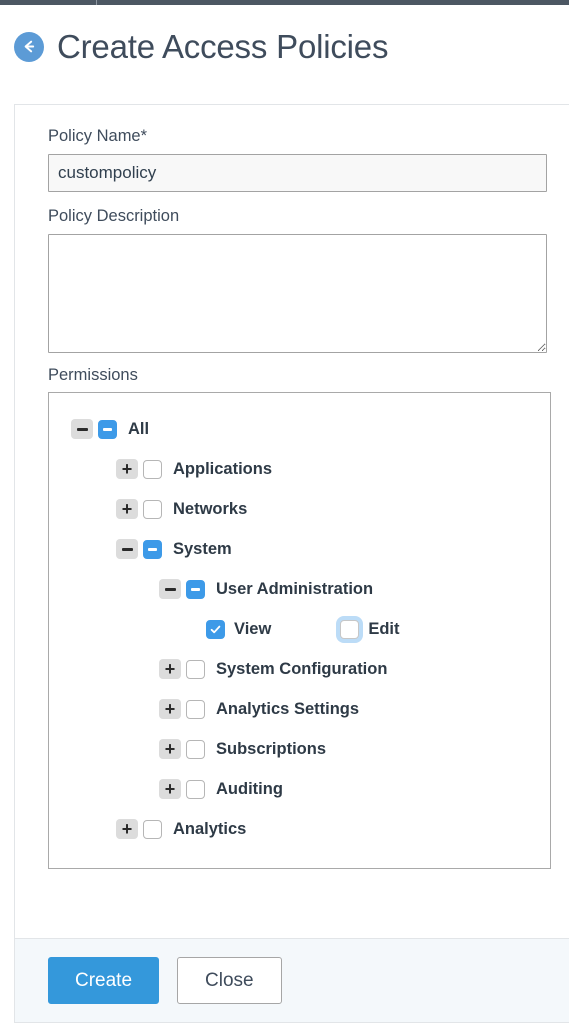  What do you see at coordinates (223, 468) in the screenshot?
I see `tree-item-label: Applications` at bounding box center [223, 468].